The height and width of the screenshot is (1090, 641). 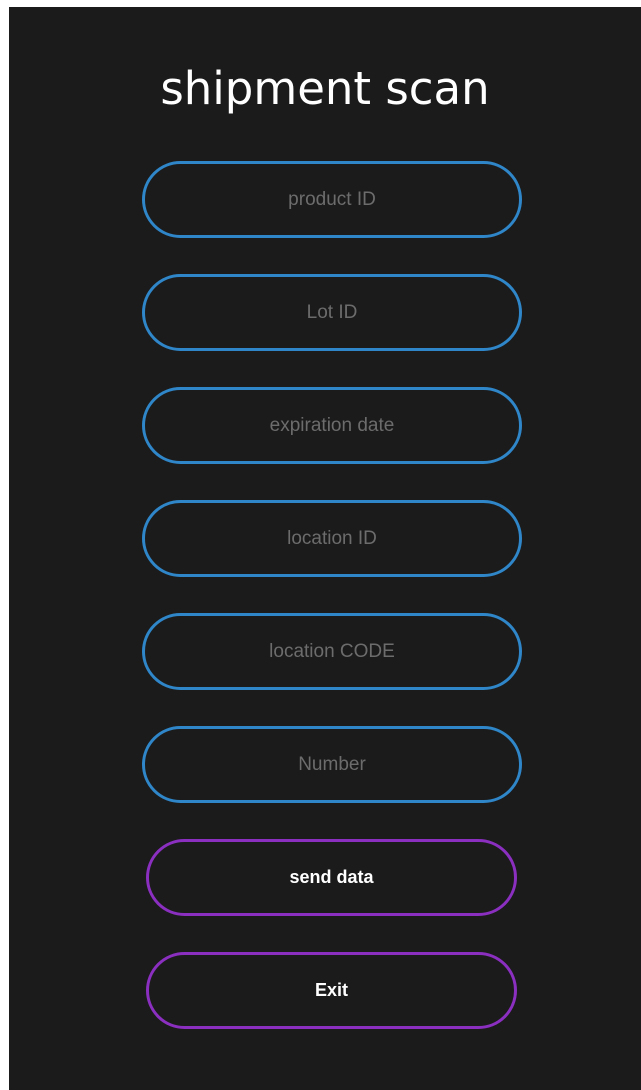 What do you see at coordinates (332, 425) in the screenshot?
I see `expiration-date-input` at bounding box center [332, 425].